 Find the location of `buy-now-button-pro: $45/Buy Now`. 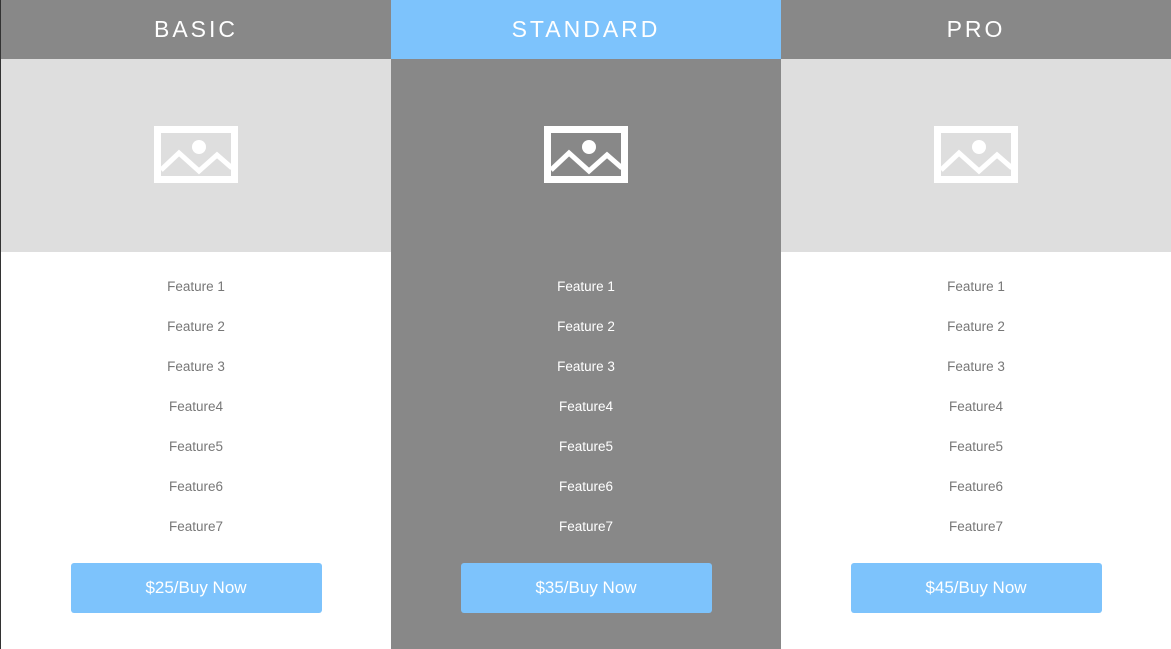

buy-now-button-pro: $45/Buy Now is located at coordinates (976, 588).